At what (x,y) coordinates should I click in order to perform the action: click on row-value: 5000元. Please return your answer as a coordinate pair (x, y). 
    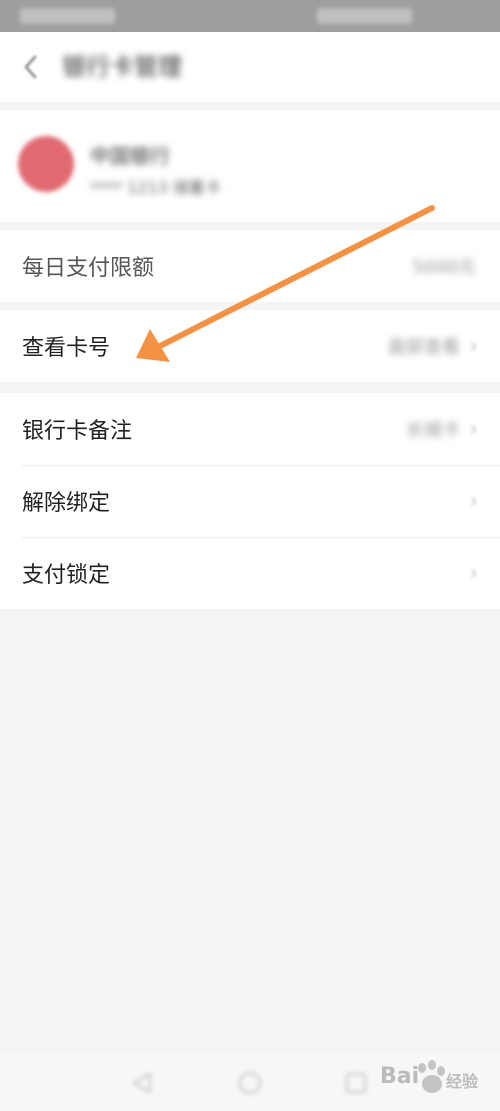
    Looking at the image, I should click on (444, 267).